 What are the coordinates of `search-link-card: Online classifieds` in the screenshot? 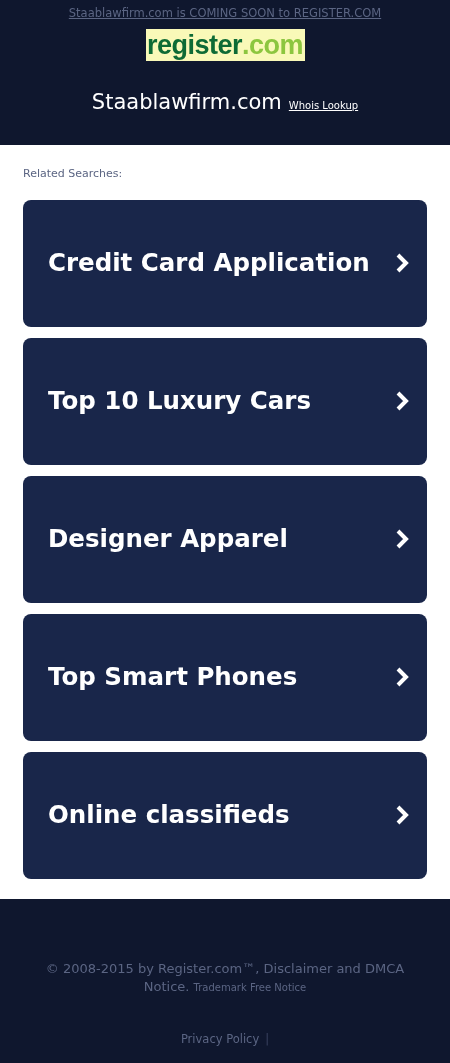 It's located at (225, 815).